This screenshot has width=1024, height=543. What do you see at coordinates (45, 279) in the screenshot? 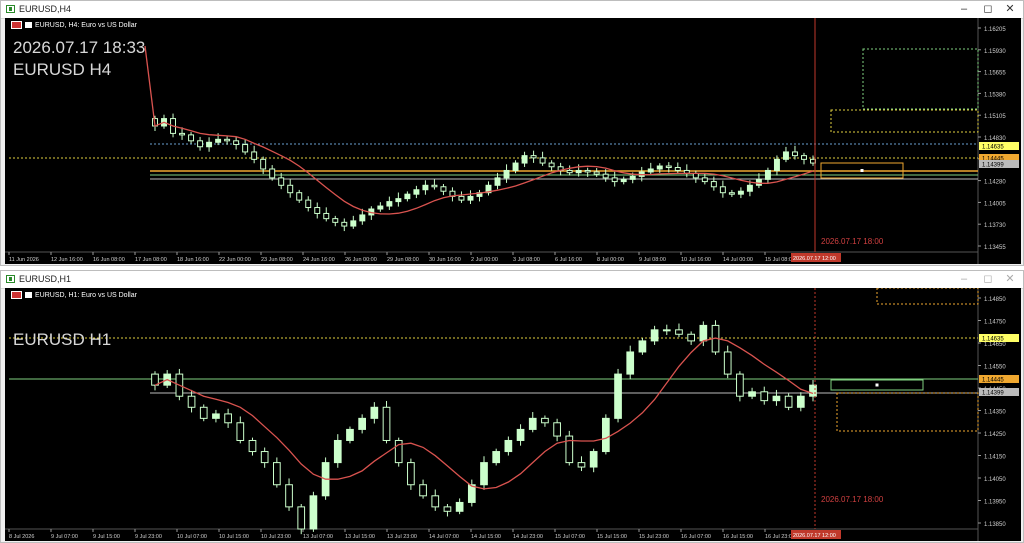
I see `window-title: EURUSD,H1` at bounding box center [45, 279].